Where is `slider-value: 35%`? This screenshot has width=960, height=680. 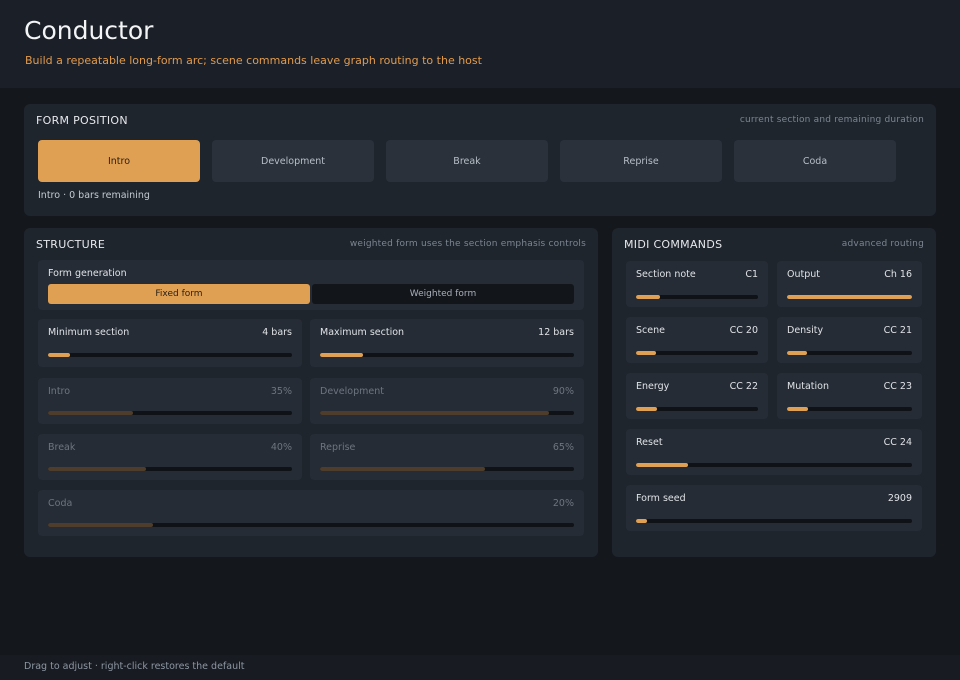 slider-value: 35% is located at coordinates (281, 391).